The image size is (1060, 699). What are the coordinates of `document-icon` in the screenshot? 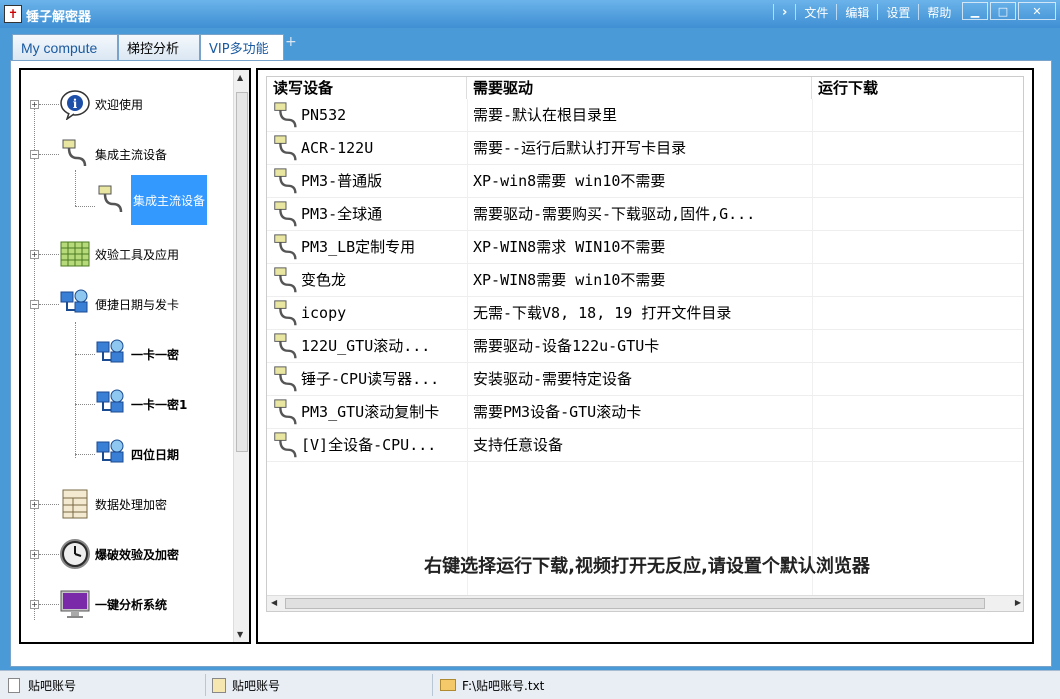 It's located at (14, 685).